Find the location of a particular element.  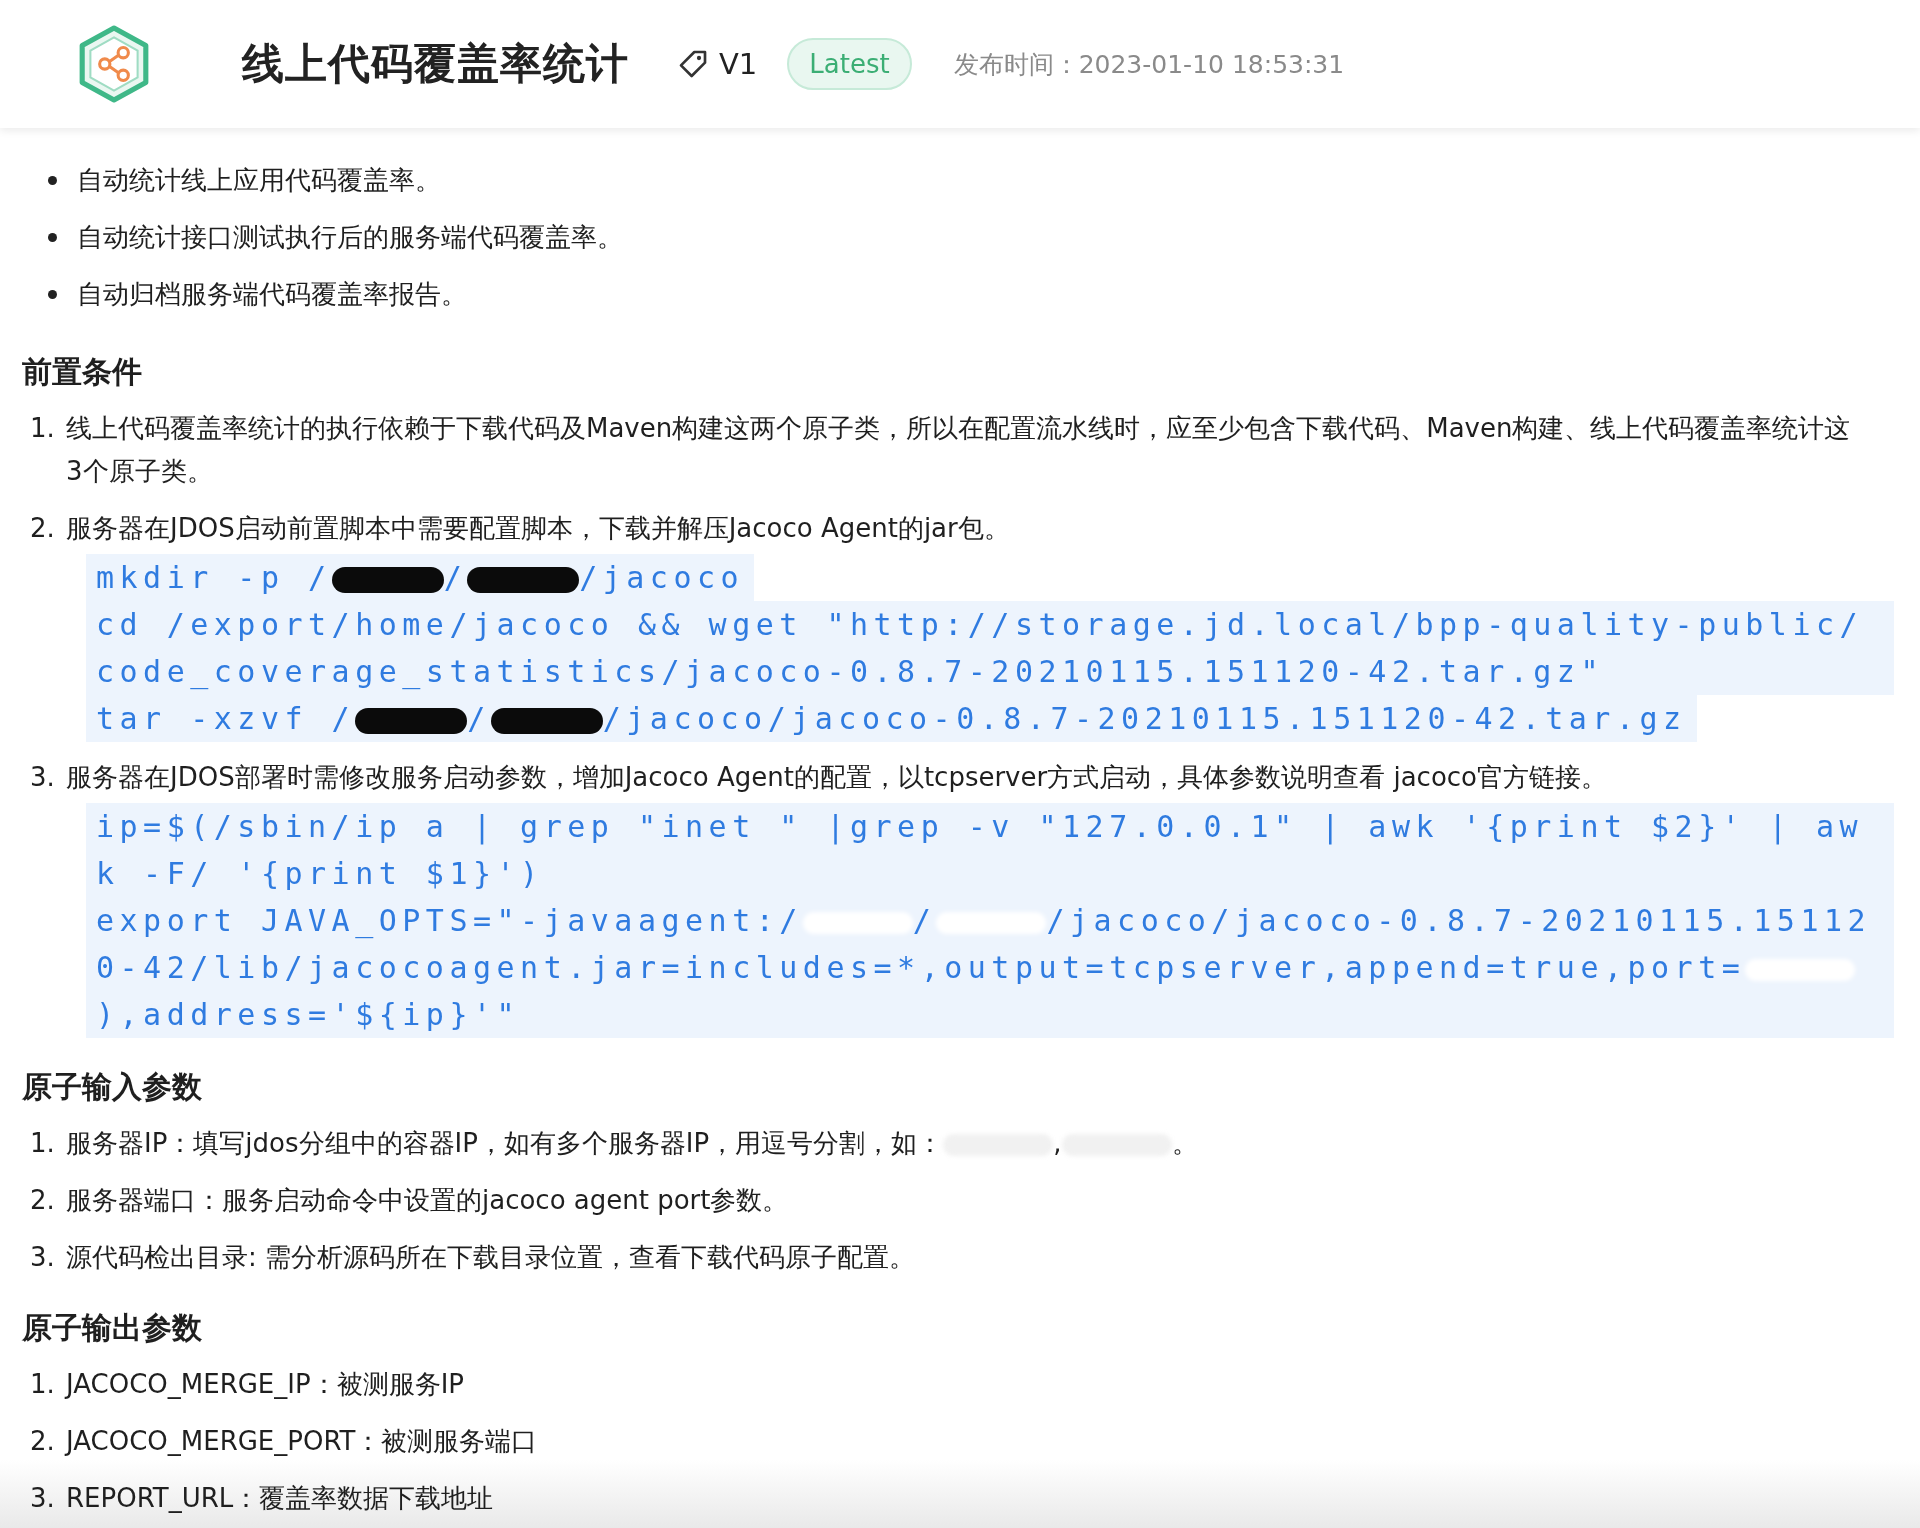

section-heading: 原子输入参数 is located at coordinates (112, 1087).